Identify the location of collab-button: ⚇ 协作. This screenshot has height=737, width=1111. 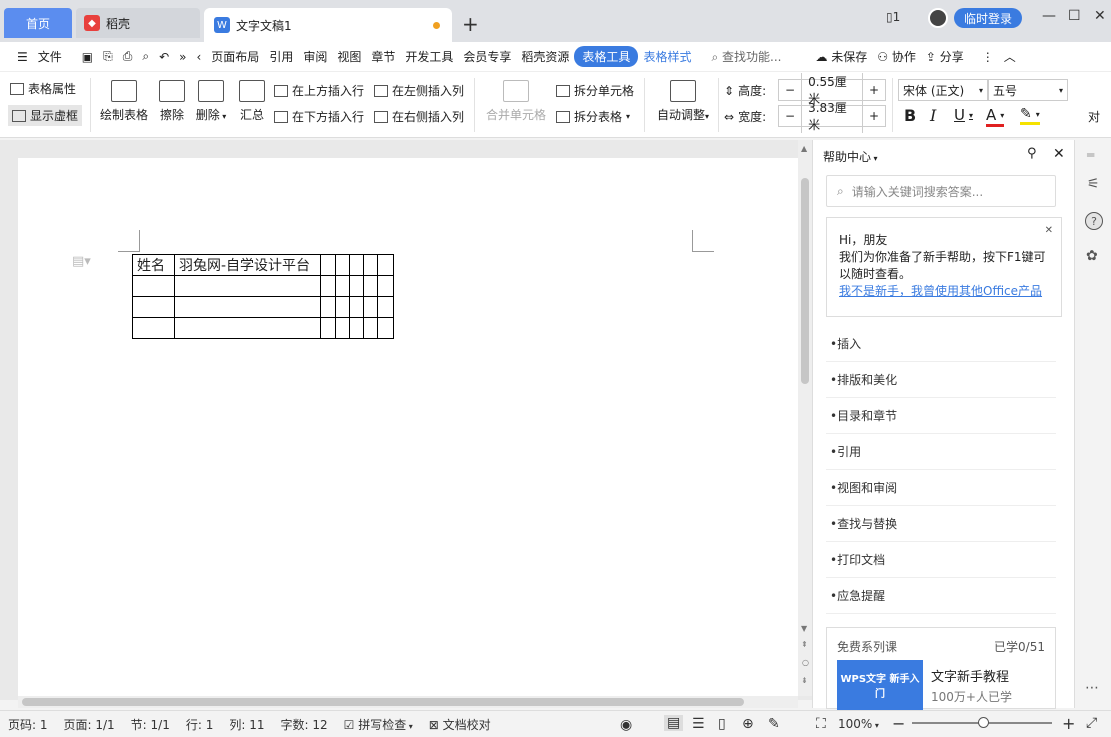
(896, 56).